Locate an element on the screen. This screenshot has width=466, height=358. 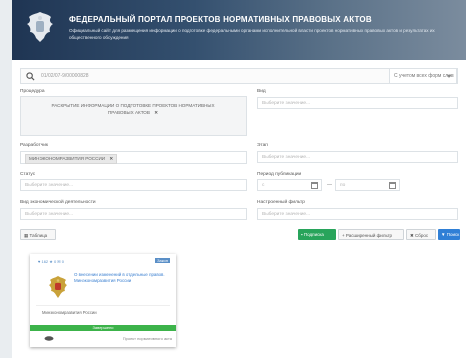
search-button: ▼ Поиск is located at coordinates (449, 234).